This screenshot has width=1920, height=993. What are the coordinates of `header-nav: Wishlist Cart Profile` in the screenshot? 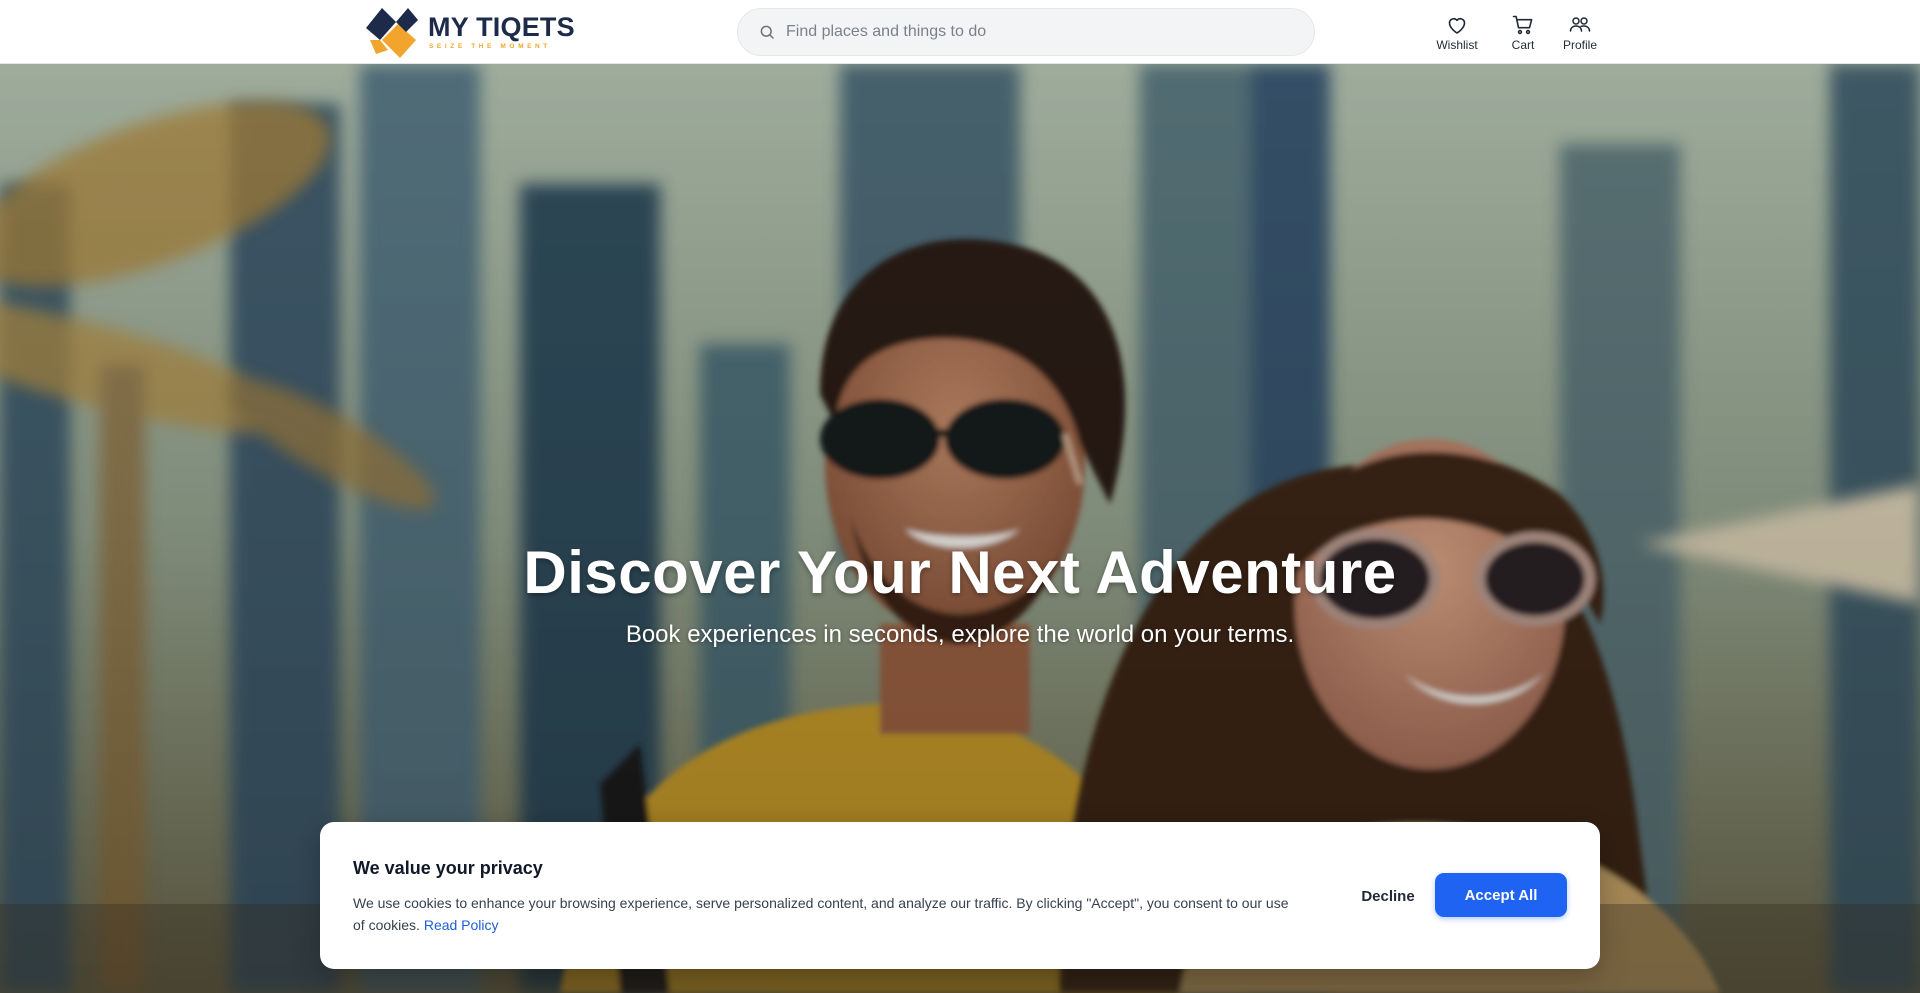 It's located at (1515, 32).